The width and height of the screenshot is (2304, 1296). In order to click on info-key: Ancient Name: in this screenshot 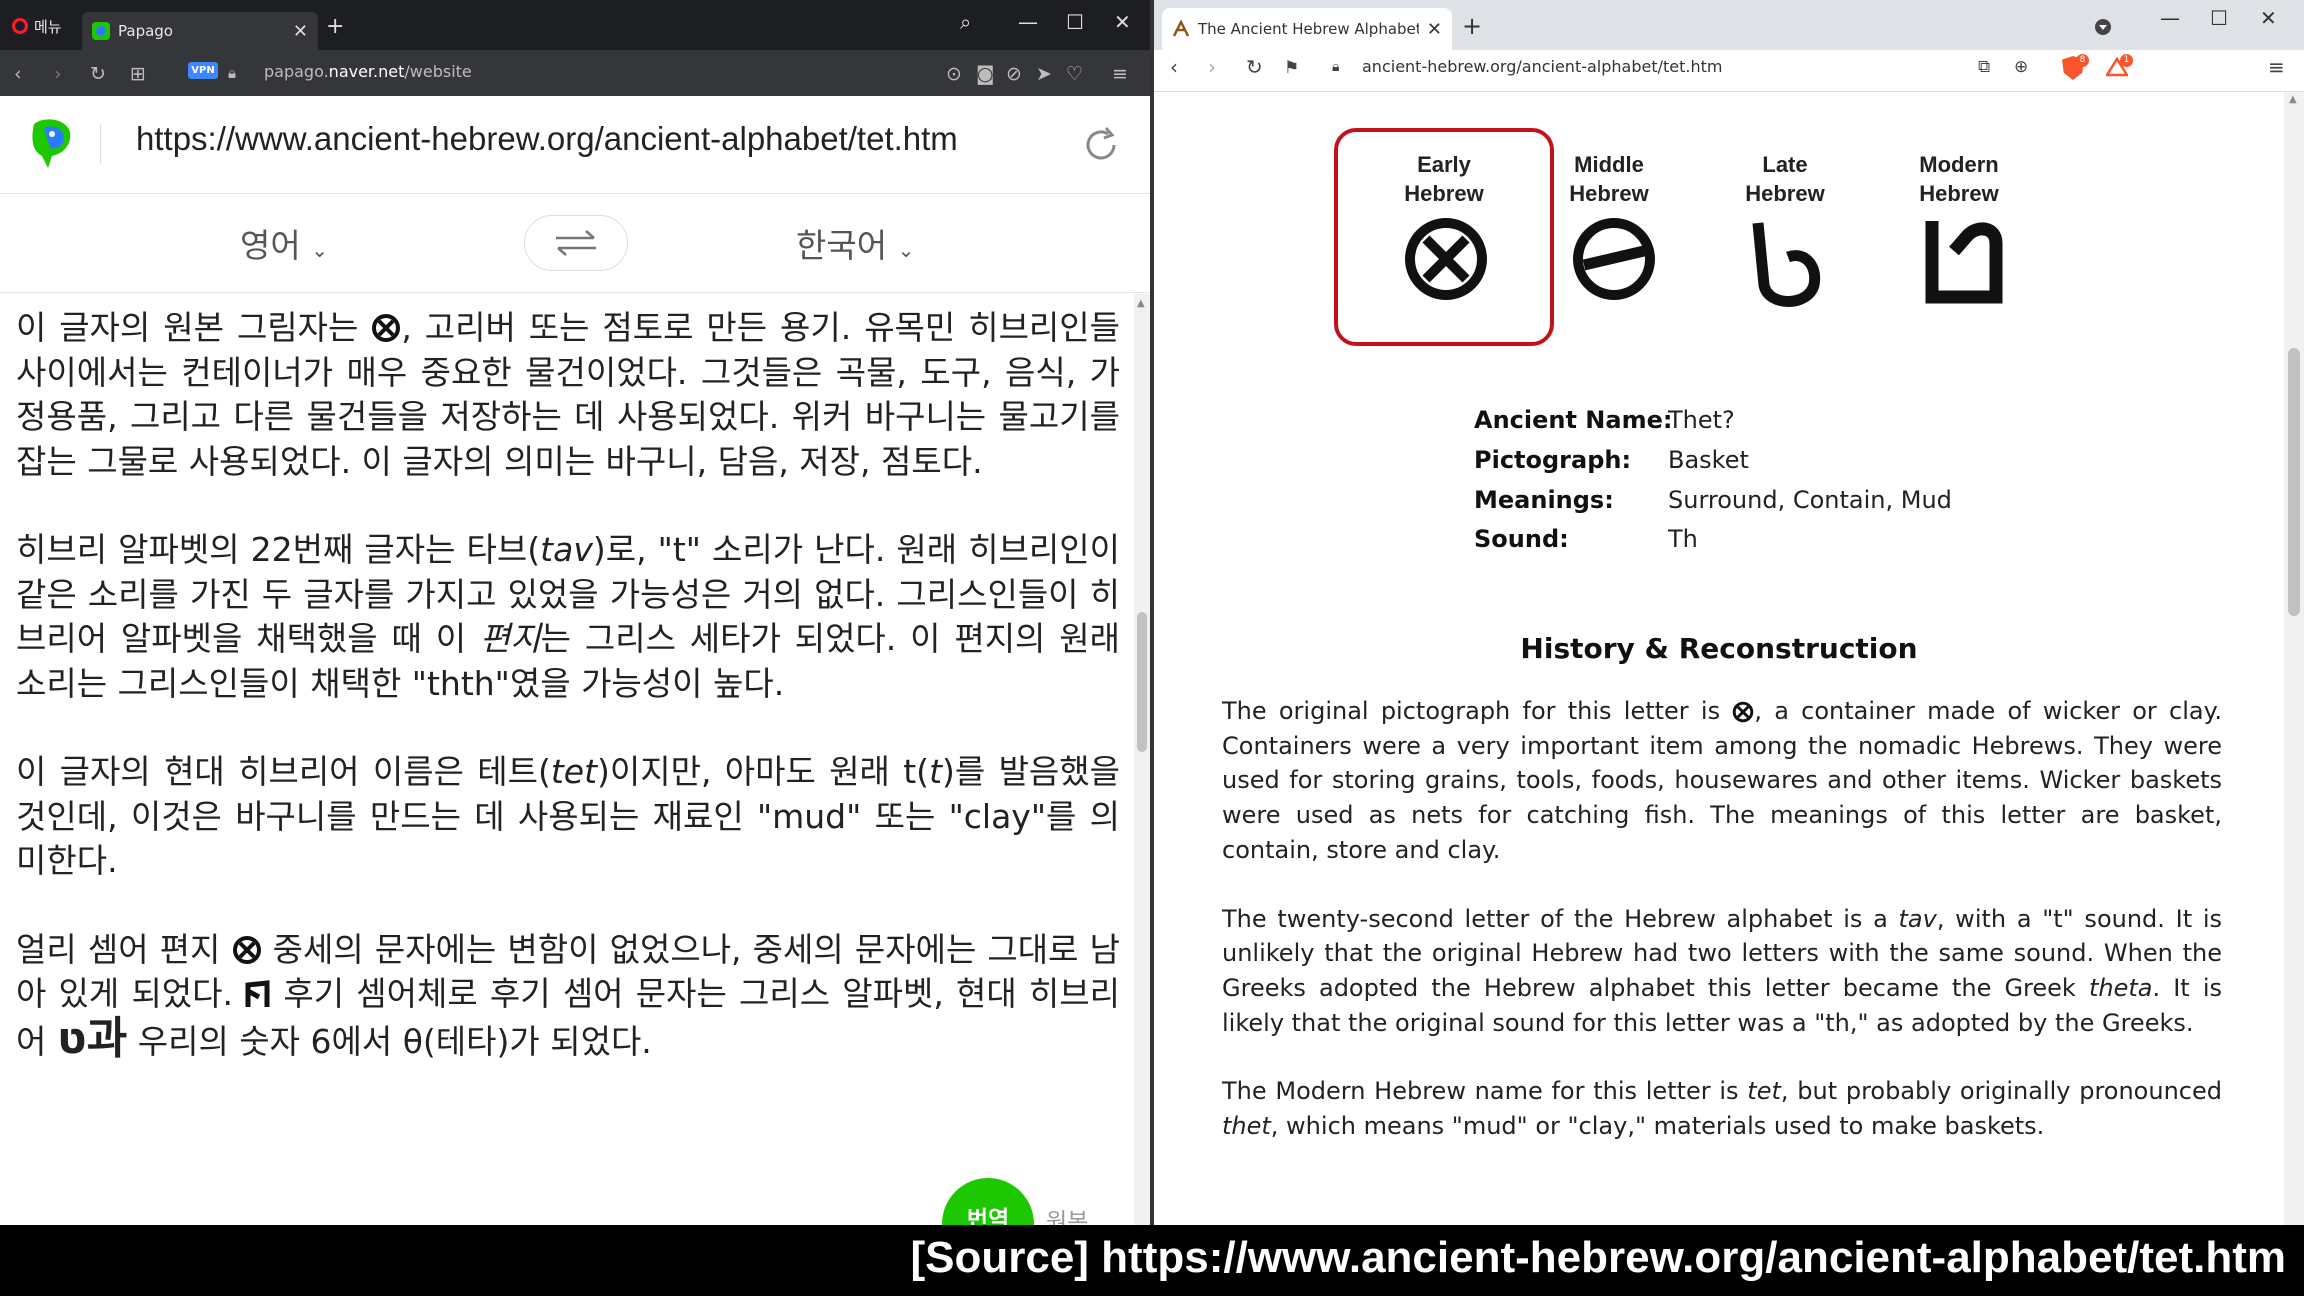, I will do `click(1573, 420)`.